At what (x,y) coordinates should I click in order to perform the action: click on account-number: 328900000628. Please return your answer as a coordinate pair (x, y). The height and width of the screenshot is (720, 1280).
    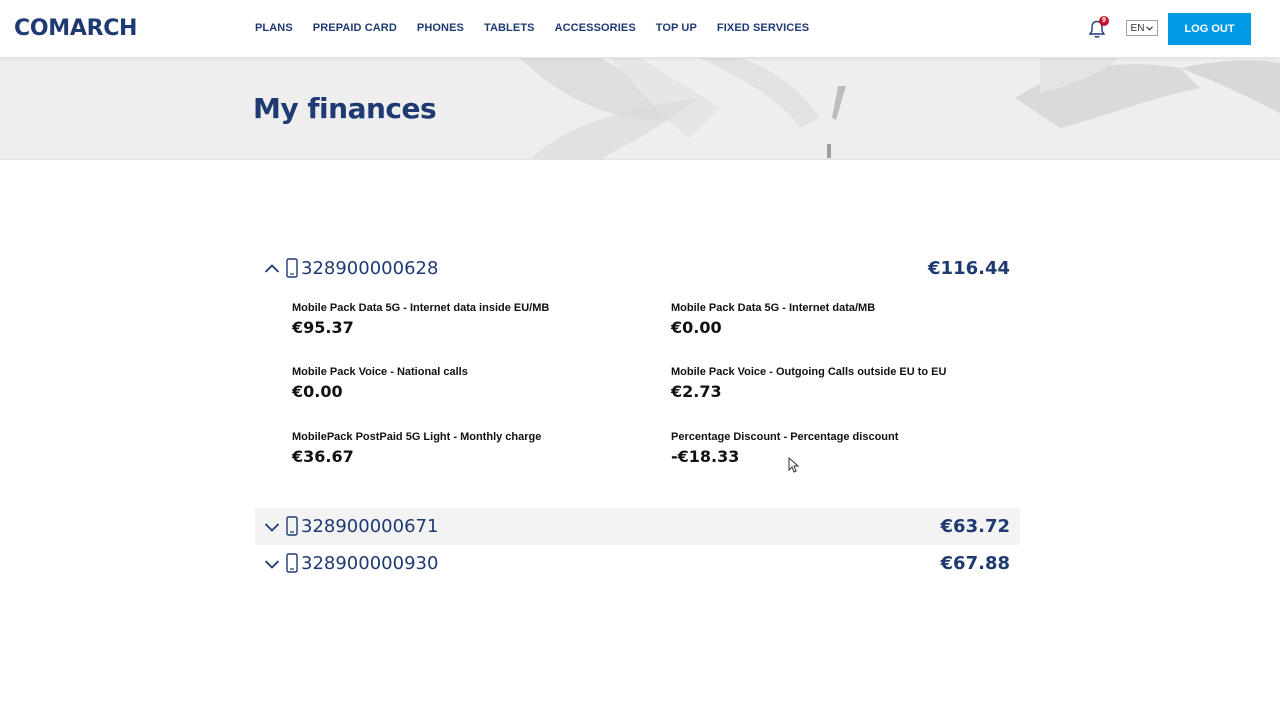
    Looking at the image, I should click on (370, 268).